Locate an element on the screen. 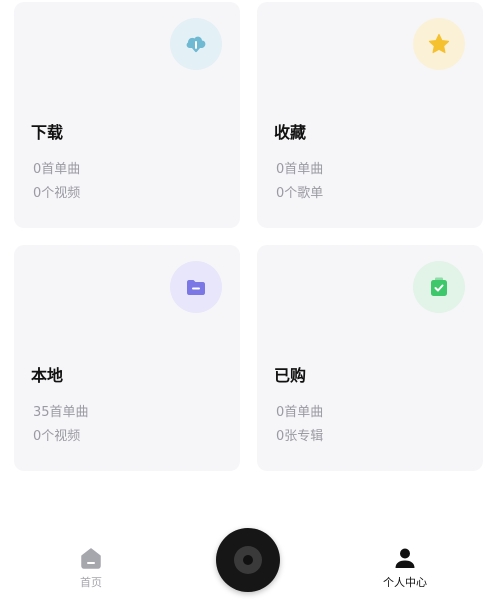 The width and height of the screenshot is (485, 600). card-title: 收藏 is located at coordinates (290, 132).